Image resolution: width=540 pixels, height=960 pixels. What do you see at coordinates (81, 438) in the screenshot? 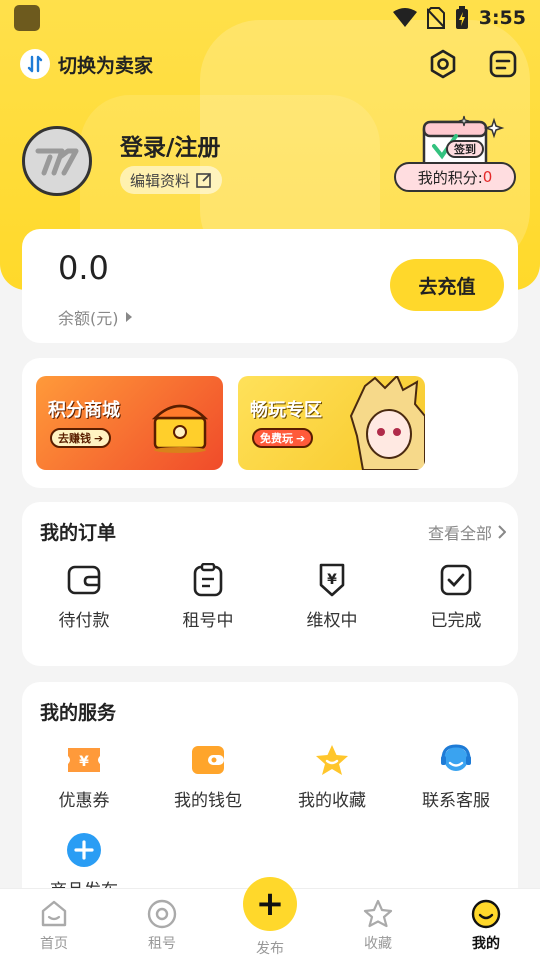
I see `banner-cta: 去赚钱 ➔` at bounding box center [81, 438].